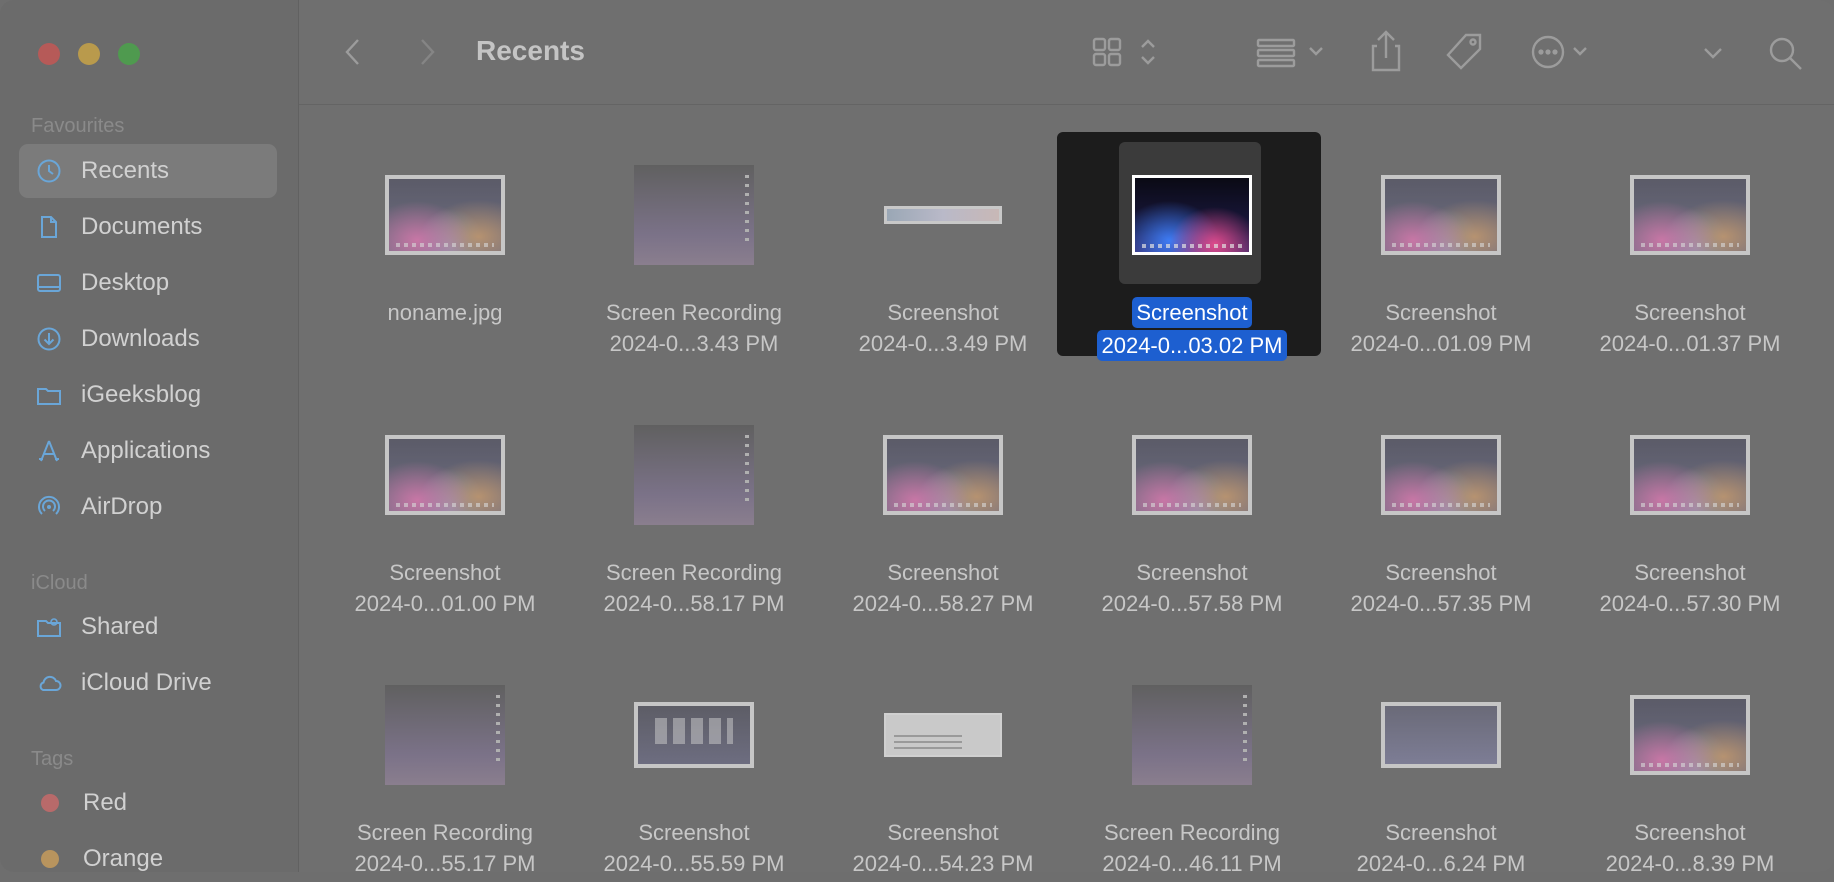 This screenshot has height=882, width=1834. Describe the element at coordinates (78, 126) in the screenshot. I see `favourites-header: Favourites` at that location.